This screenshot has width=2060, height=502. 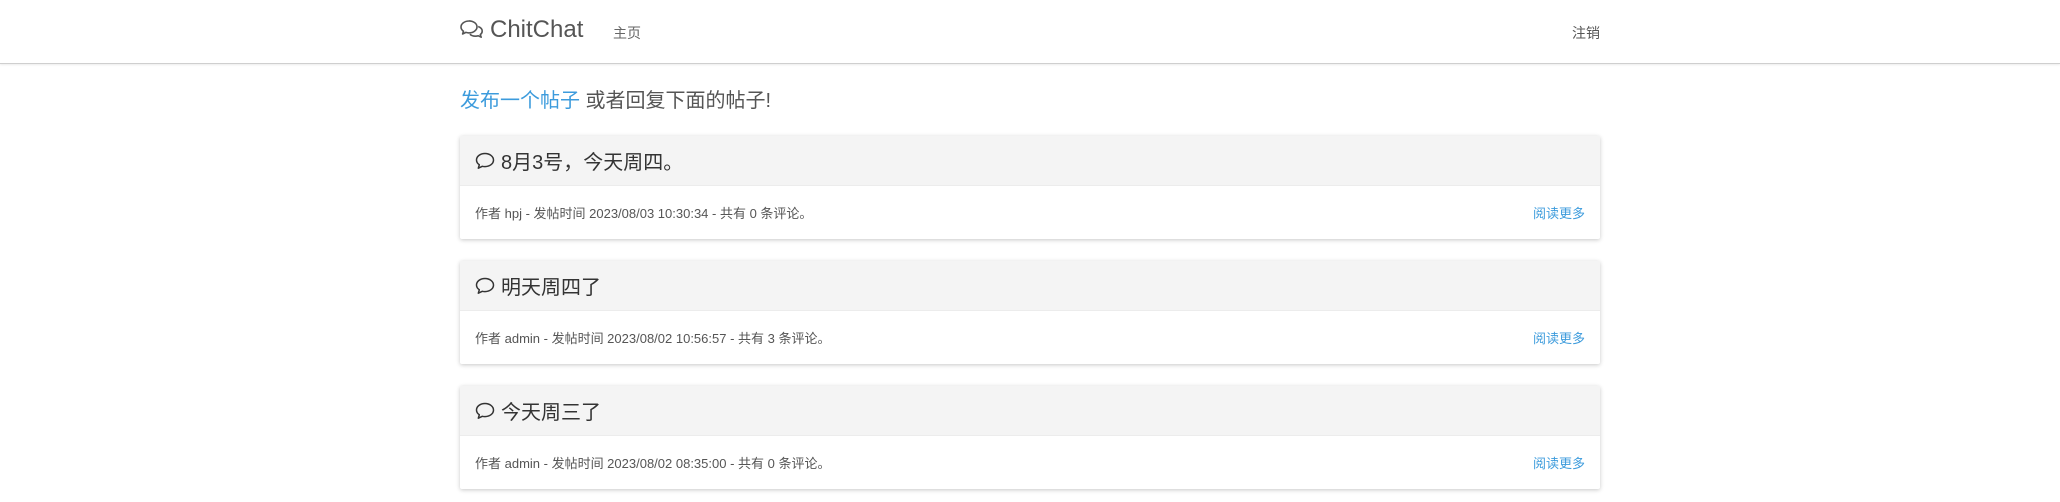 I want to click on brand-link: ChitChat, so click(x=521, y=30).